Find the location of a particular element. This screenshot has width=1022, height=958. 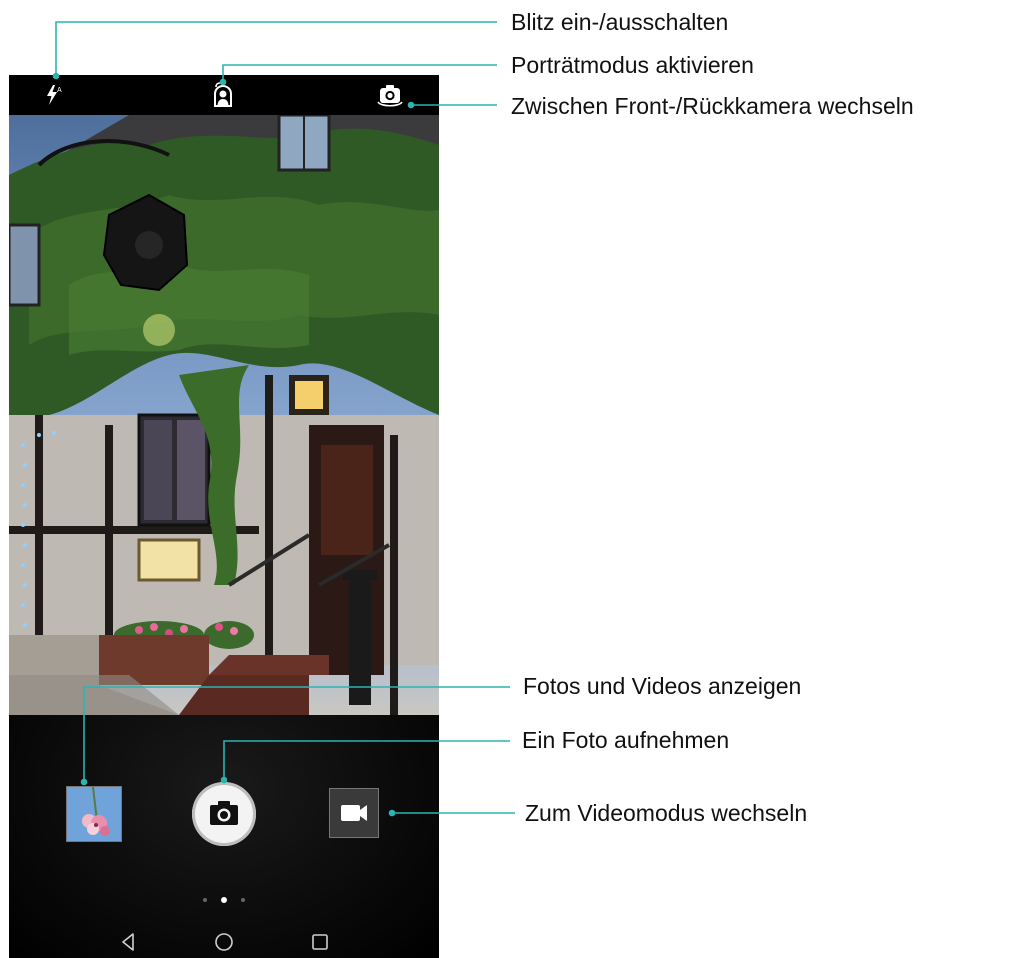

thumbnail-flower-image is located at coordinates (94, 814).